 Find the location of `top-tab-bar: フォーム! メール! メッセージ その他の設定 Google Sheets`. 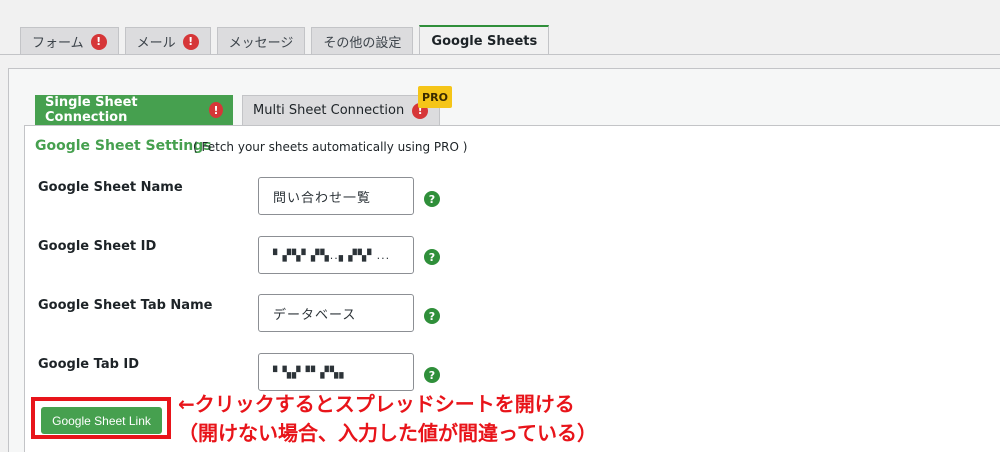

top-tab-bar: フォーム! メール! メッセージ その他の設定 Google Sheets is located at coordinates (285, 40).